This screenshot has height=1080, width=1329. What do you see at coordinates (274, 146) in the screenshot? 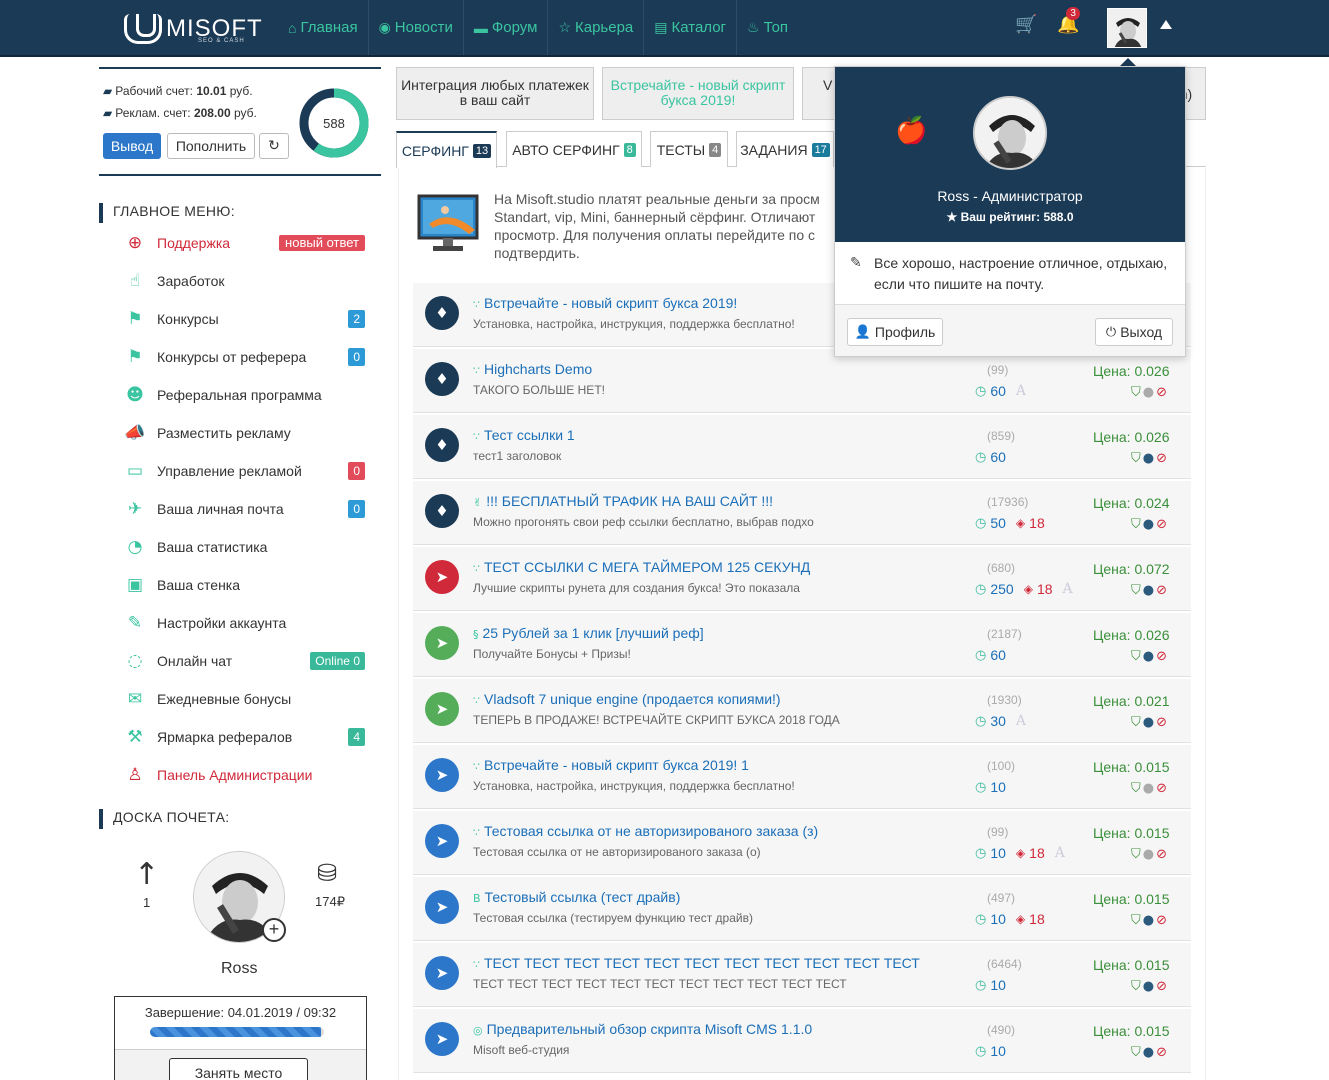
I see `refresh-button: ↻` at bounding box center [274, 146].